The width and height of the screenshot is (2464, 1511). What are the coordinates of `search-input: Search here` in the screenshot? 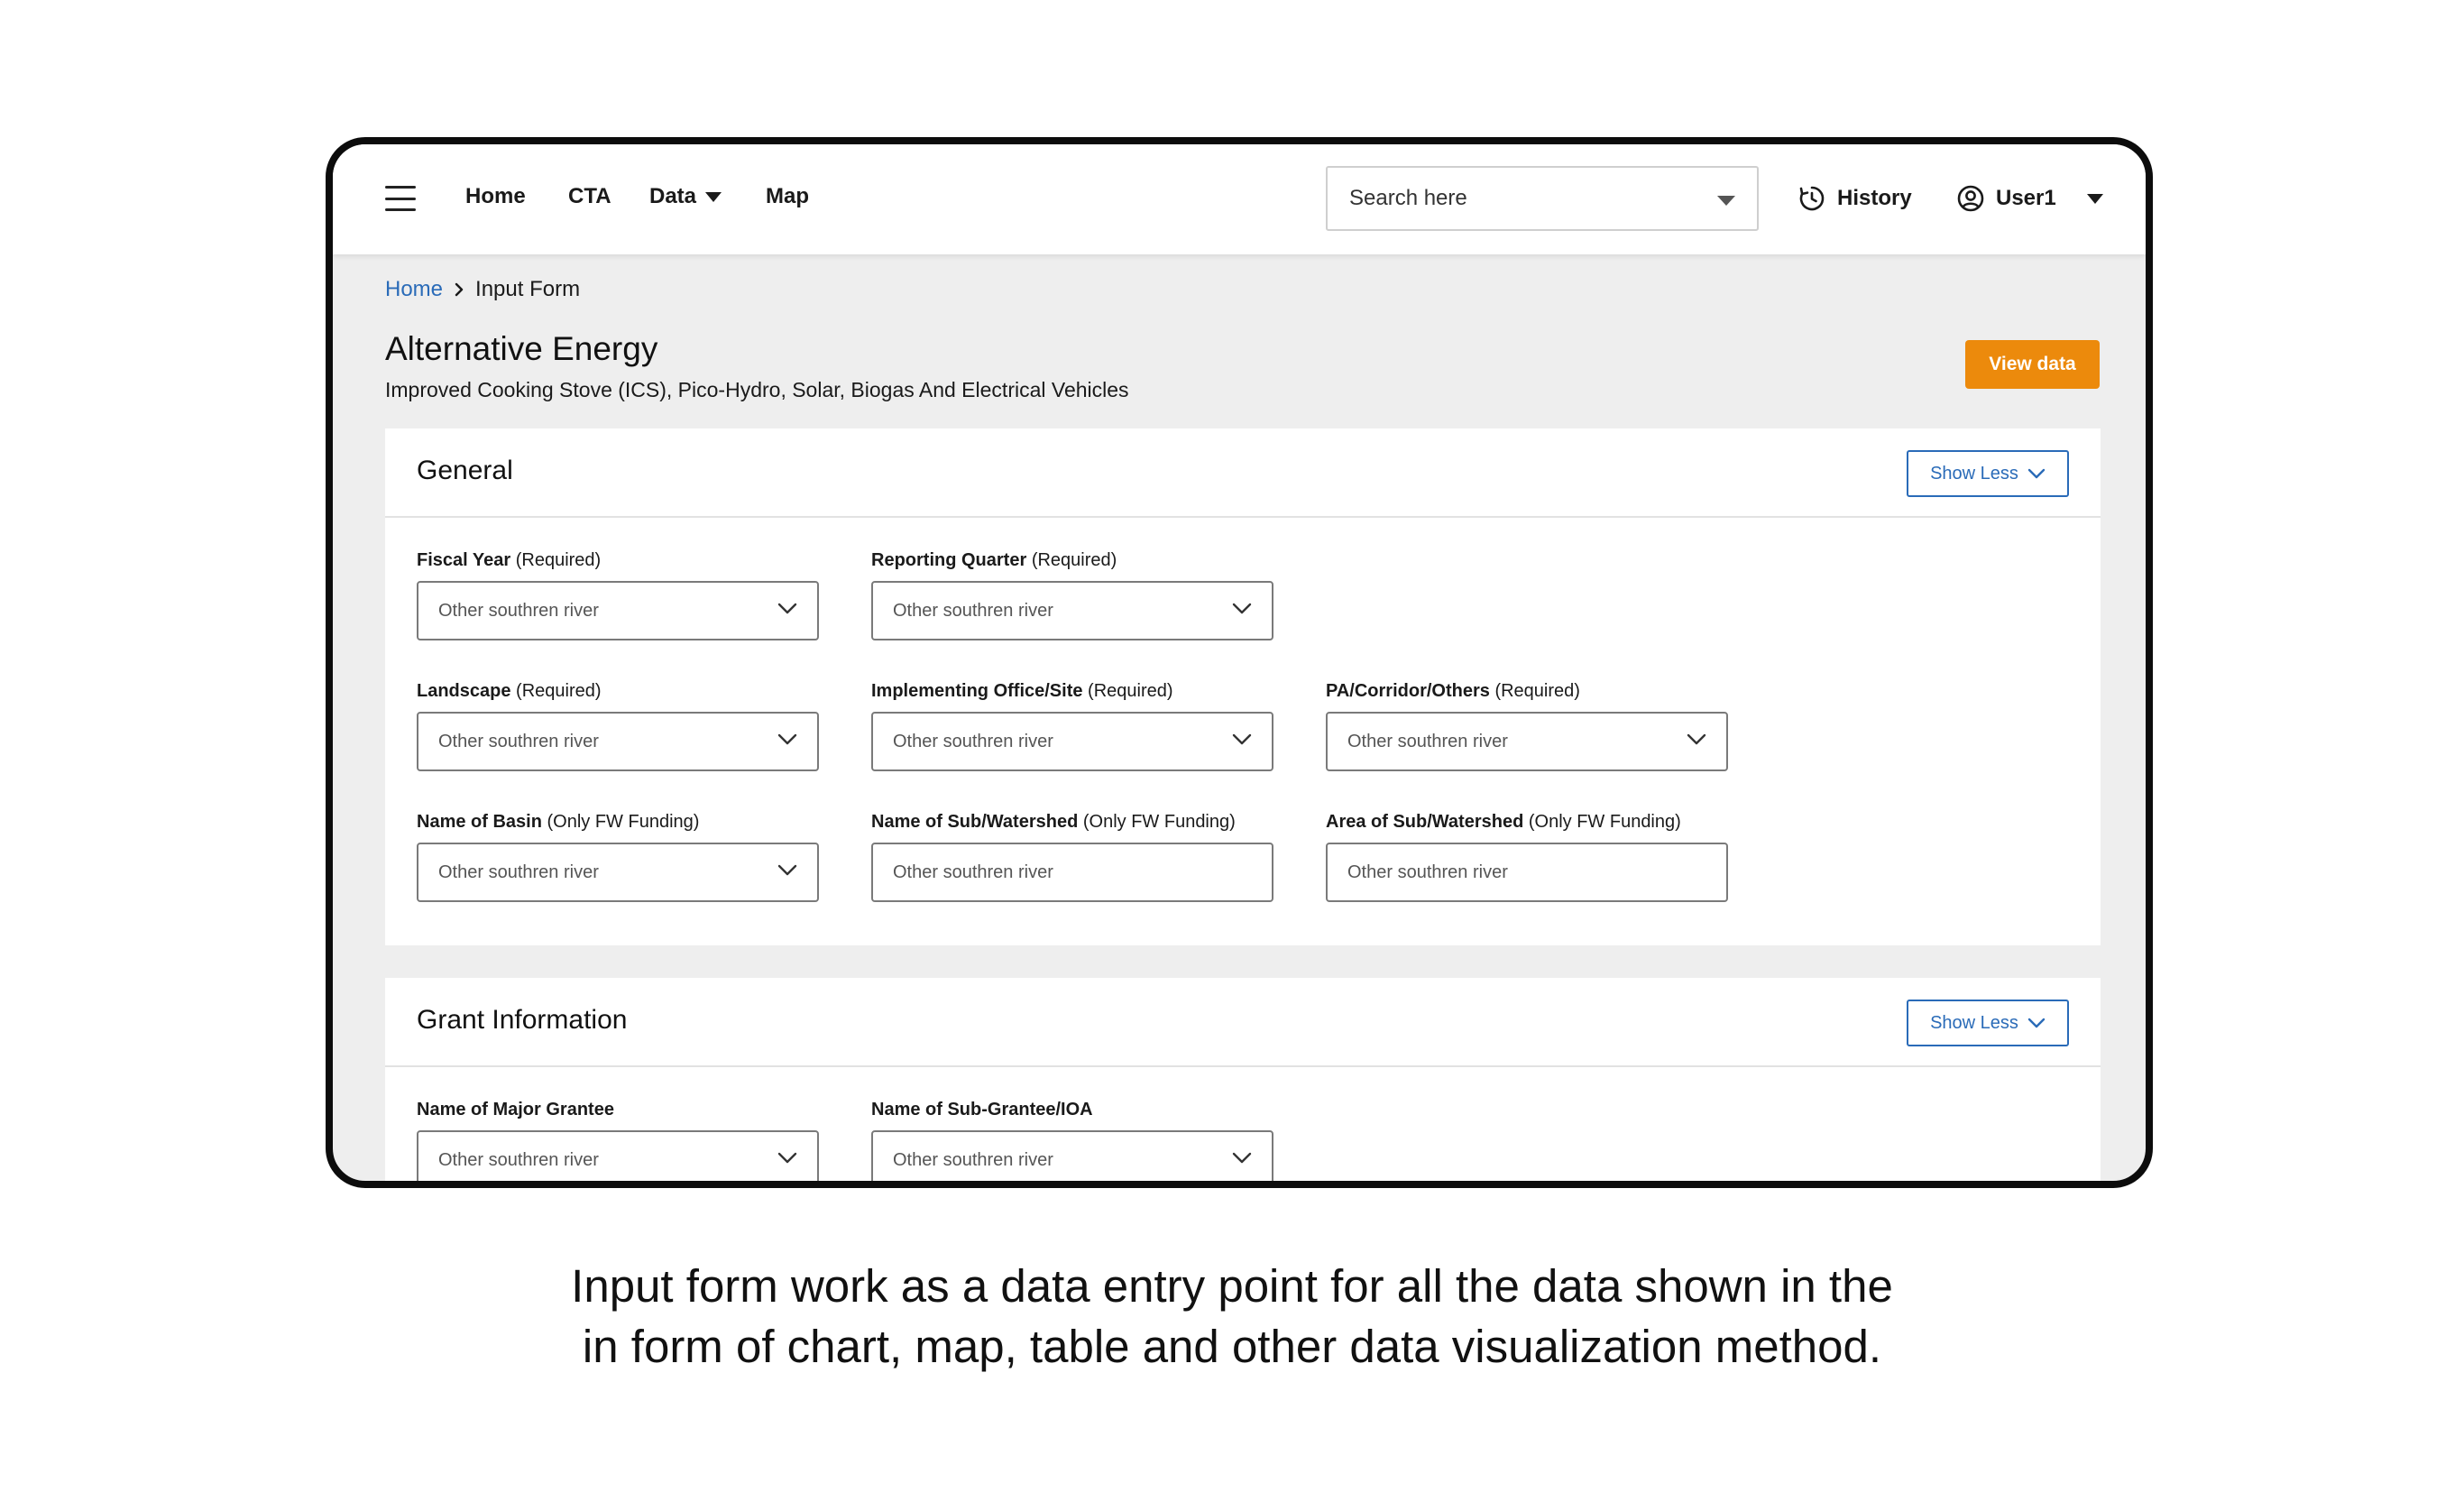 It's located at (1542, 198).